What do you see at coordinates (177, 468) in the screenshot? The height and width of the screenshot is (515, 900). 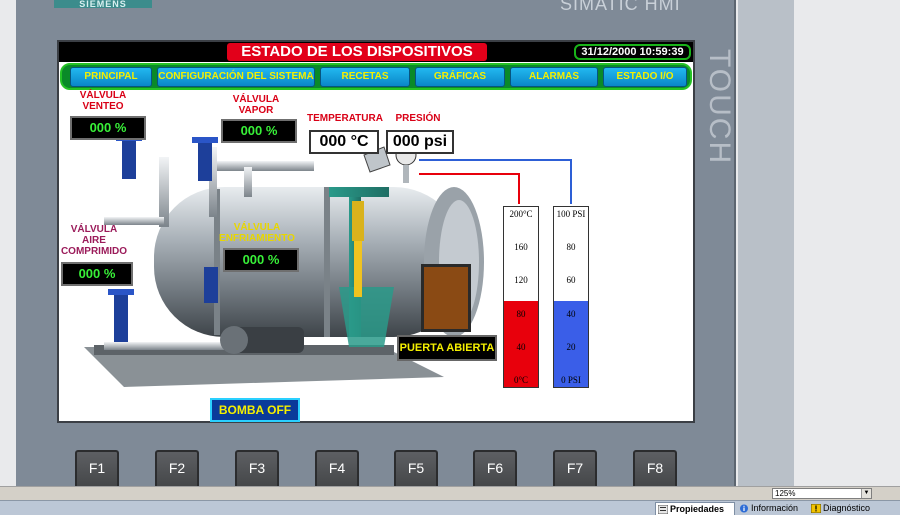 I see `fkey-f2: F2` at bounding box center [177, 468].